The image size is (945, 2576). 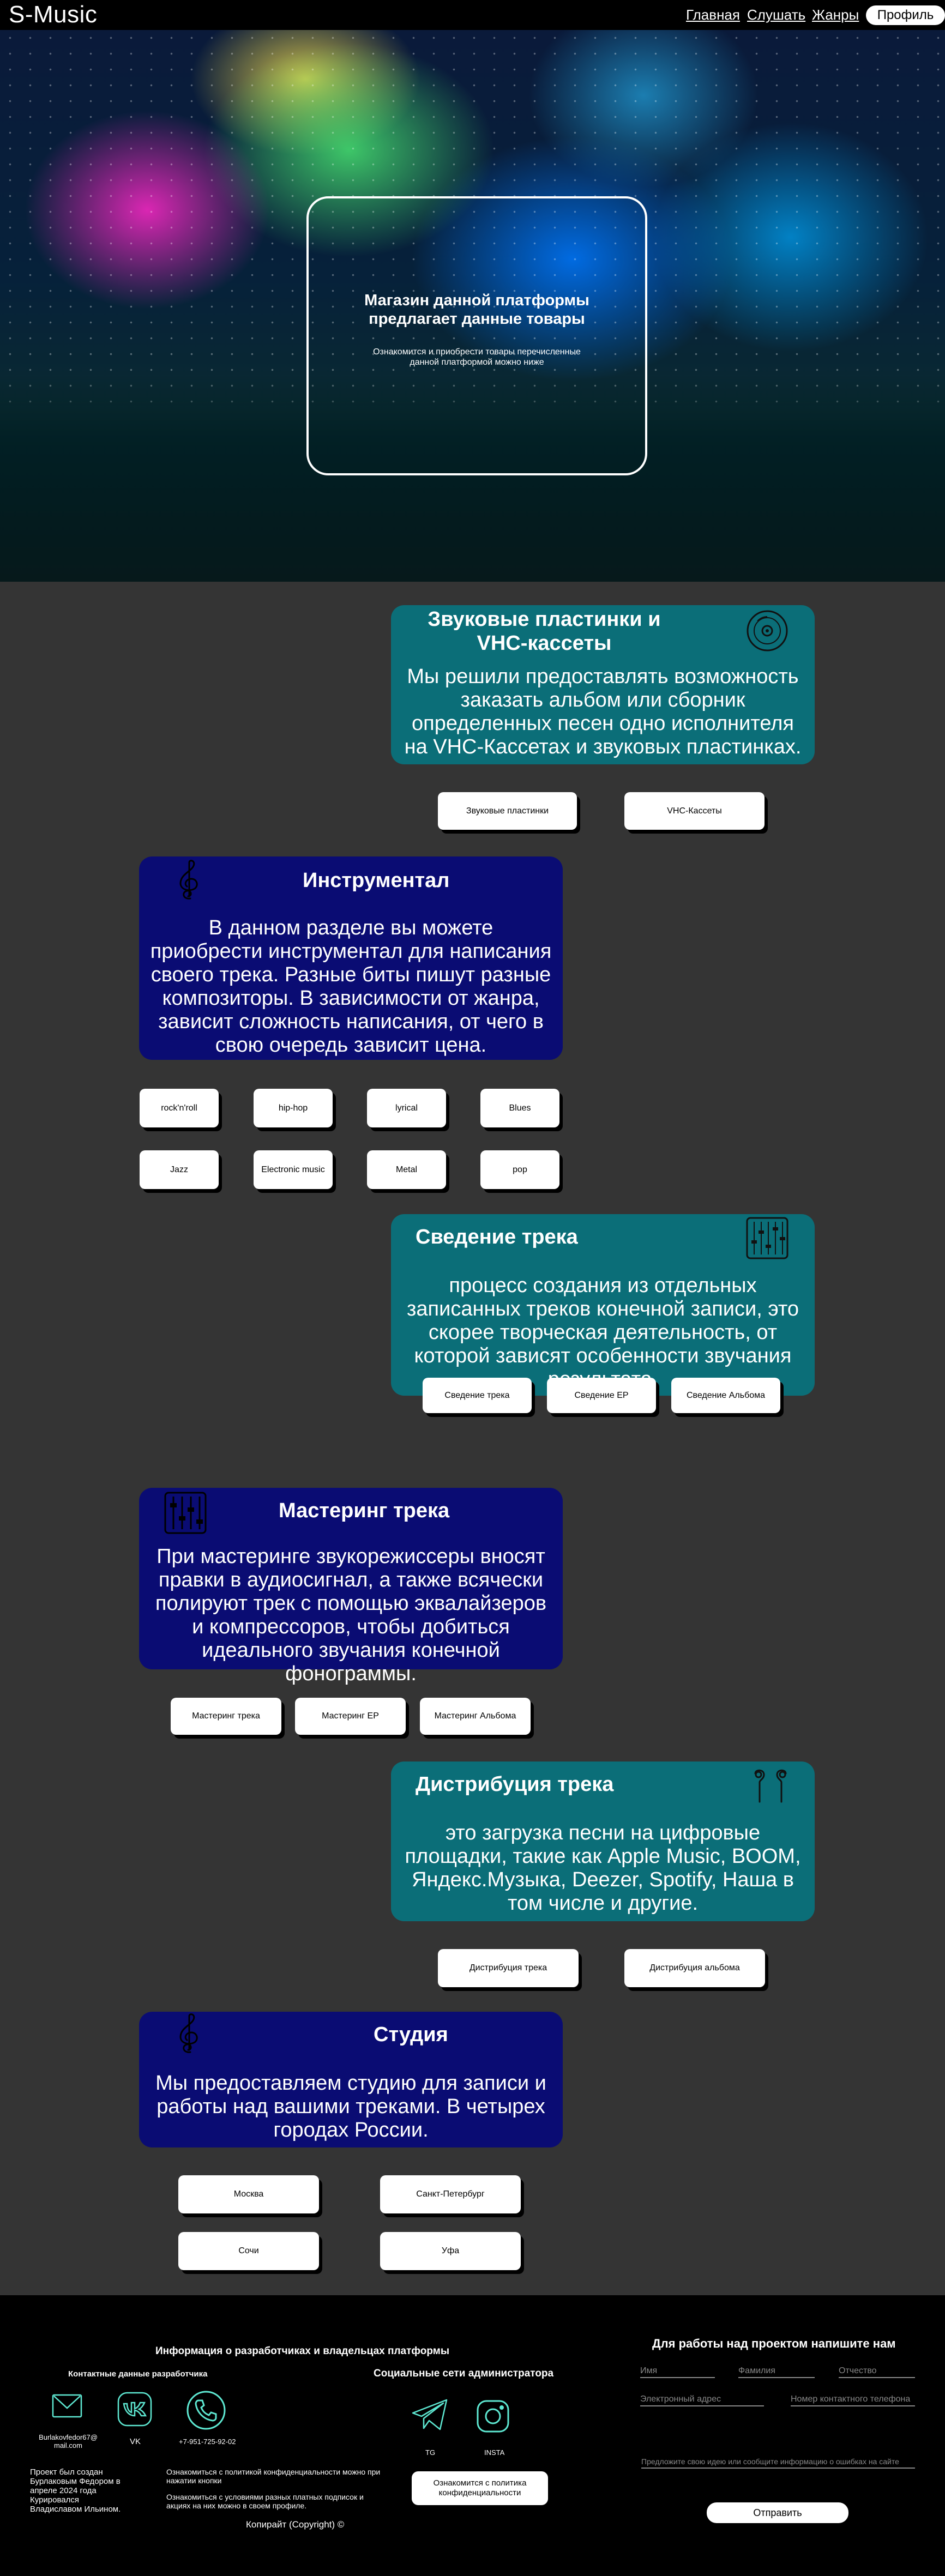 I want to click on phone-icon, so click(x=206, y=2411).